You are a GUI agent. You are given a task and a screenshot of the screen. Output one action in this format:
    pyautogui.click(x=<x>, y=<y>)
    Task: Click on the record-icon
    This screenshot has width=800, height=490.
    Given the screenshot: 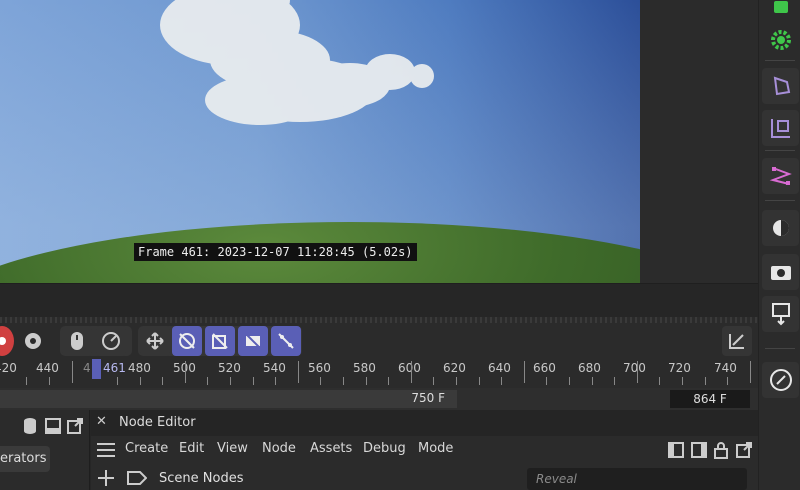 What is the action you would take?
    pyautogui.click(x=3, y=341)
    